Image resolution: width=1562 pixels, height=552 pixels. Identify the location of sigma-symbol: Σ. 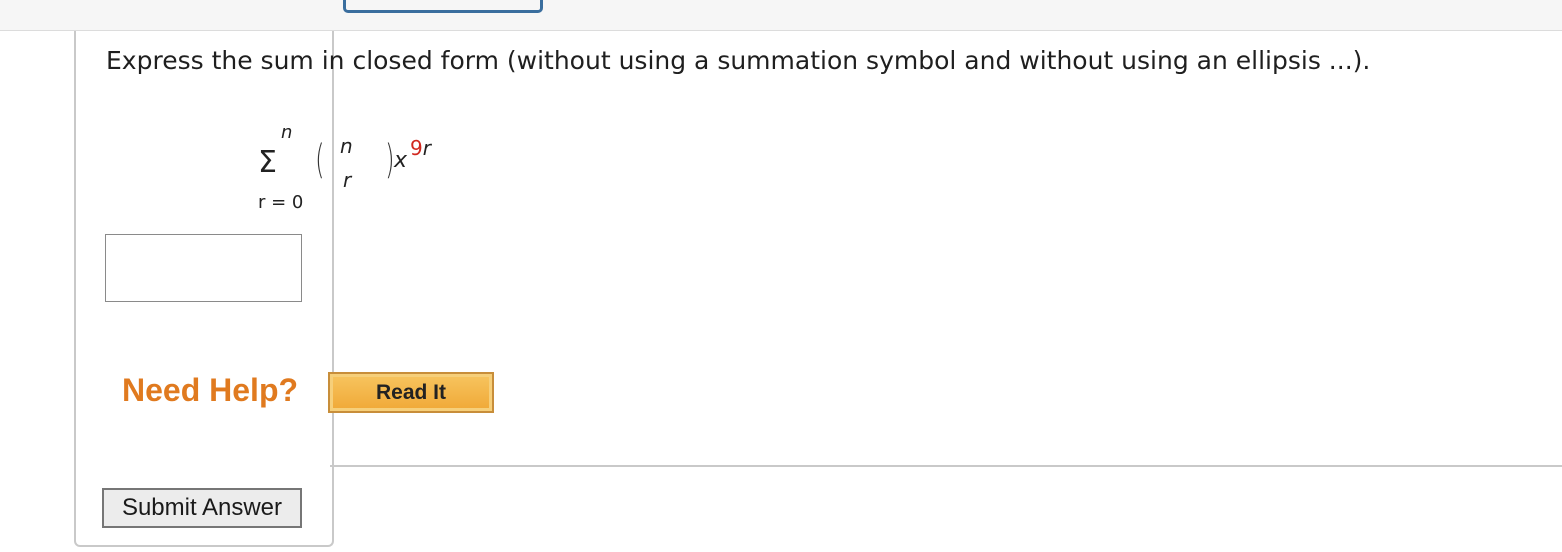
(267, 162).